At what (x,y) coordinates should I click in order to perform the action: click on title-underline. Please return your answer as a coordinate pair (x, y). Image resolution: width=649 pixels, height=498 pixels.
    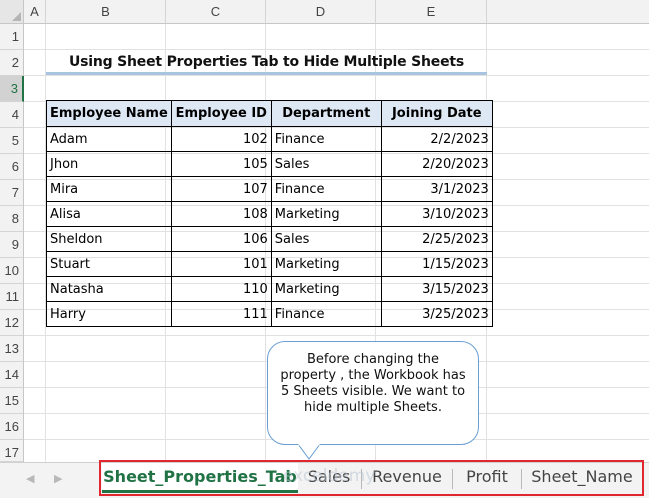
    Looking at the image, I should click on (266, 73).